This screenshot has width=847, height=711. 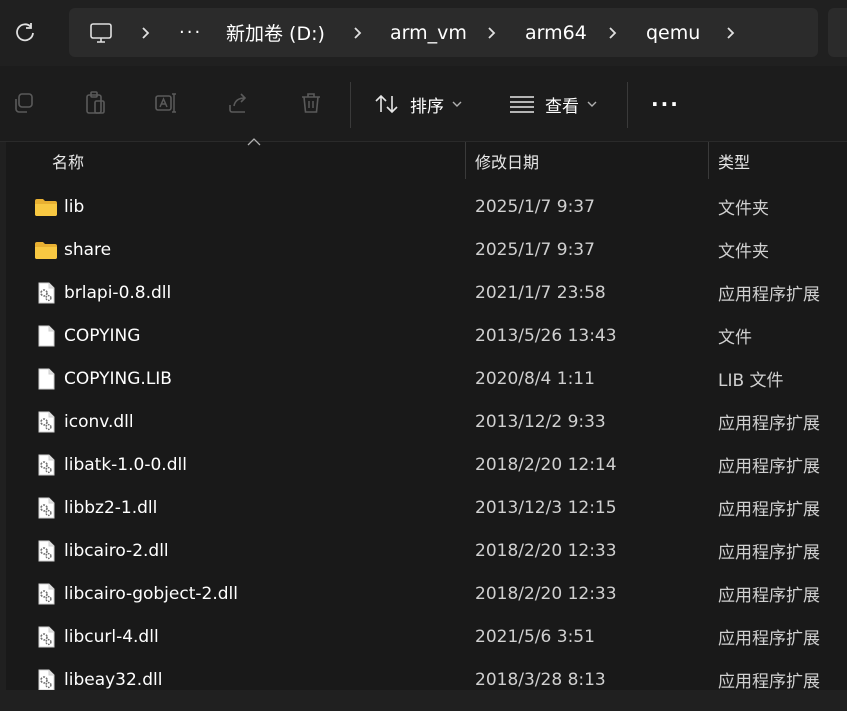 What do you see at coordinates (522, 104) in the screenshot?
I see `view-list-icon` at bounding box center [522, 104].